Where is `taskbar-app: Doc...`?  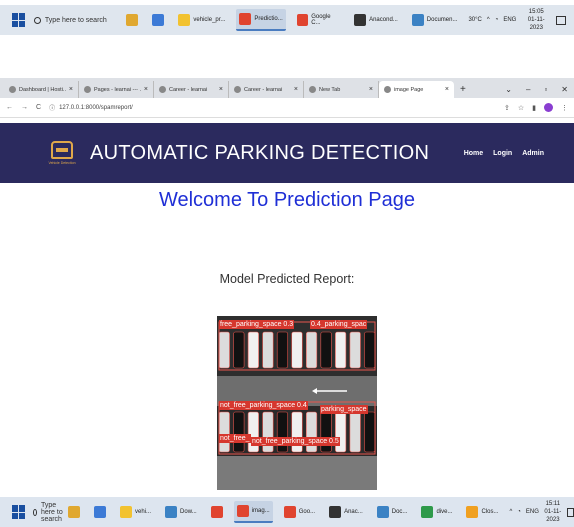
taskbar-app: Doc... is located at coordinates (392, 512).